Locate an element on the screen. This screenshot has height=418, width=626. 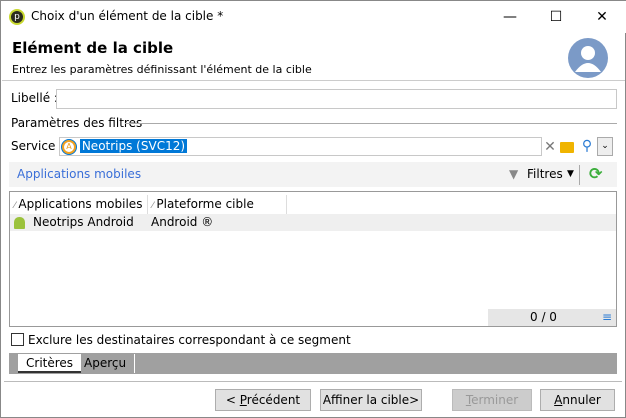
refresh-icon: ⟳ is located at coordinates (595, 173).